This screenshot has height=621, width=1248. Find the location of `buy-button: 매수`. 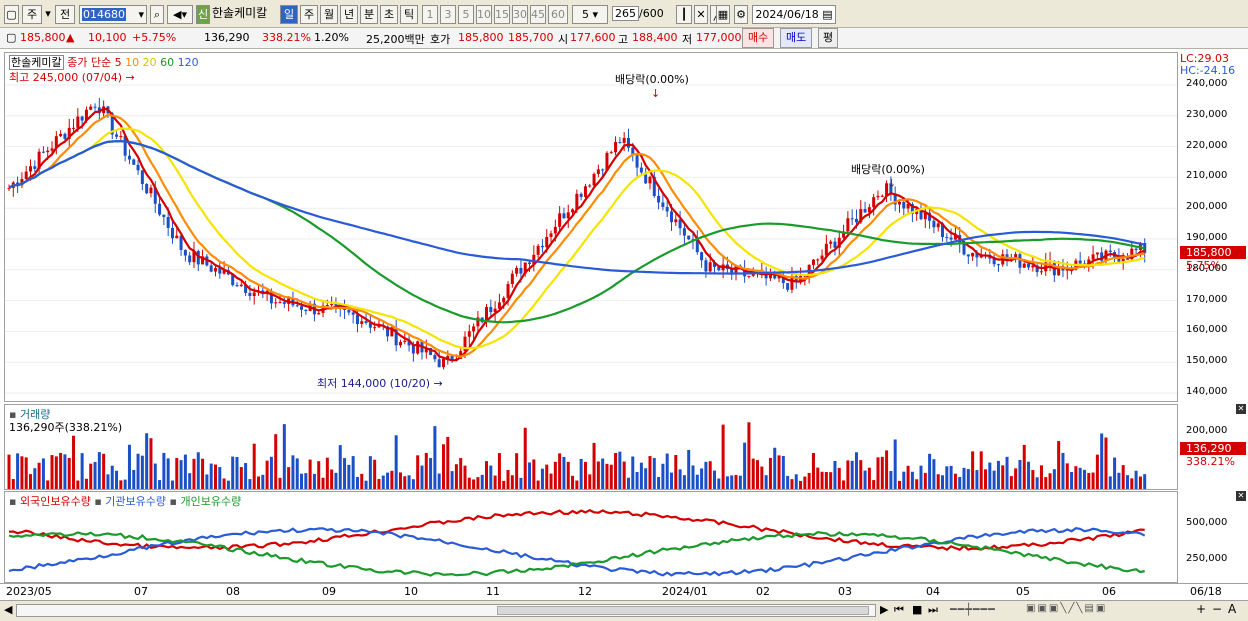

buy-button: 매수 is located at coordinates (758, 38).